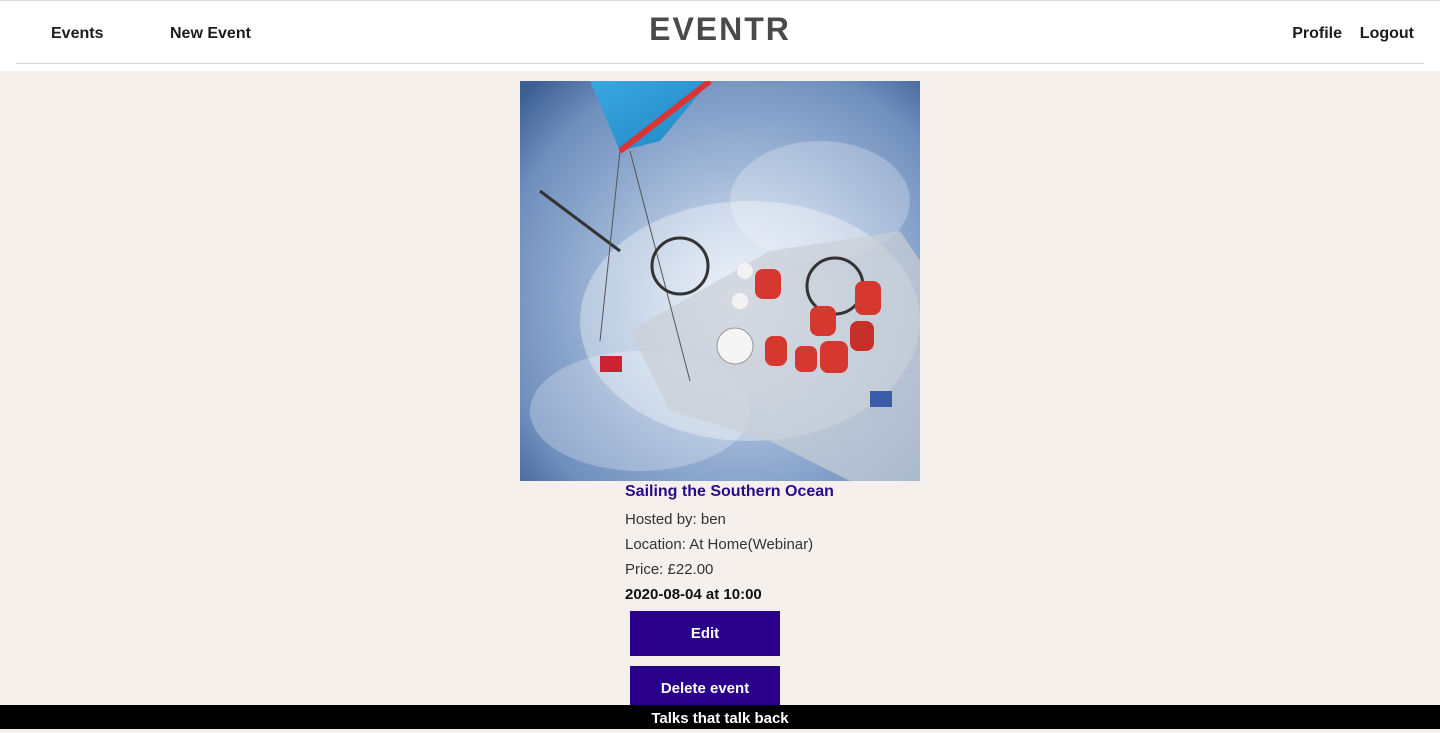 The image size is (1440, 733). I want to click on navbar-inner: Events New Event EVENTR Profile Logout, so click(720, 32).